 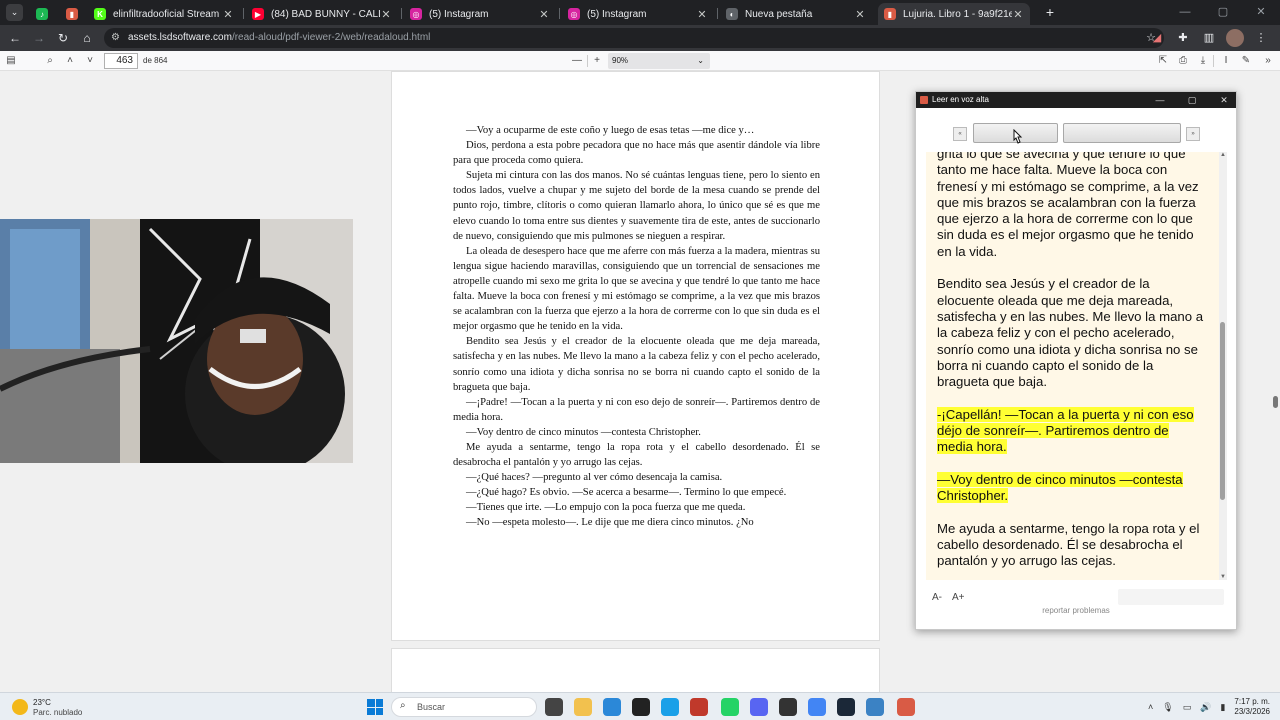 What do you see at coordinates (937, 597) in the screenshot?
I see `font-decrease-button: A-` at bounding box center [937, 597].